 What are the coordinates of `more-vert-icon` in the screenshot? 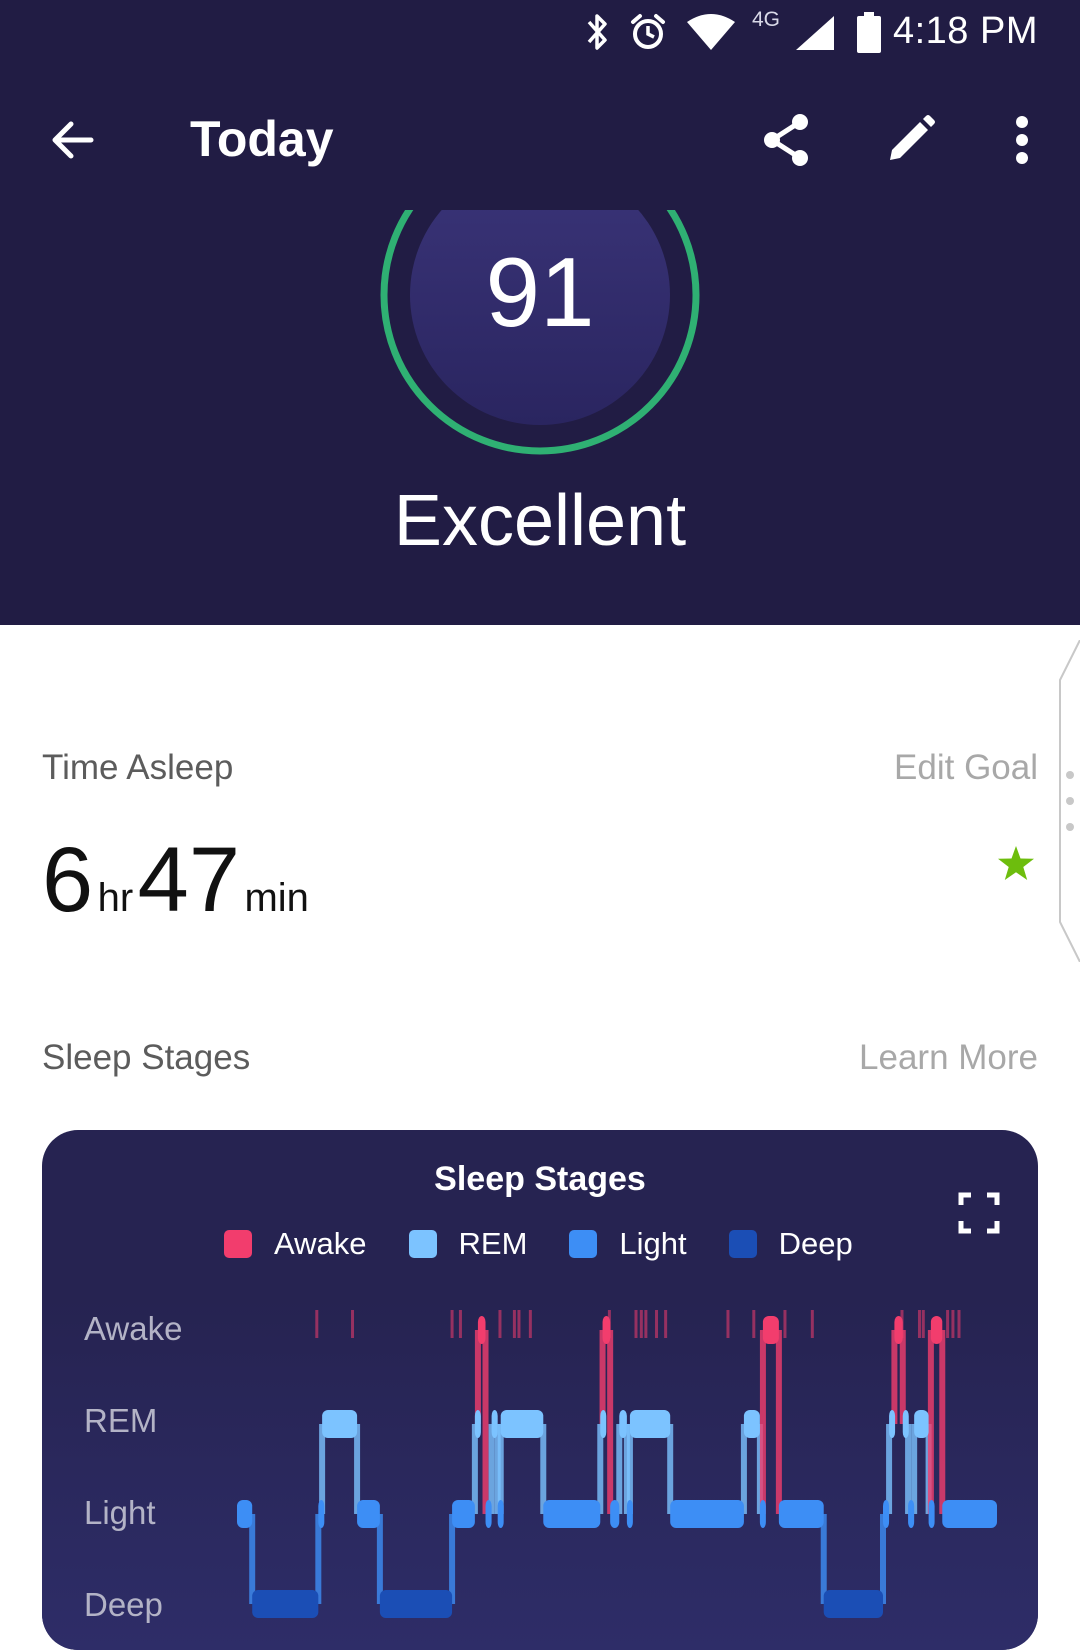 It's located at (1022, 140).